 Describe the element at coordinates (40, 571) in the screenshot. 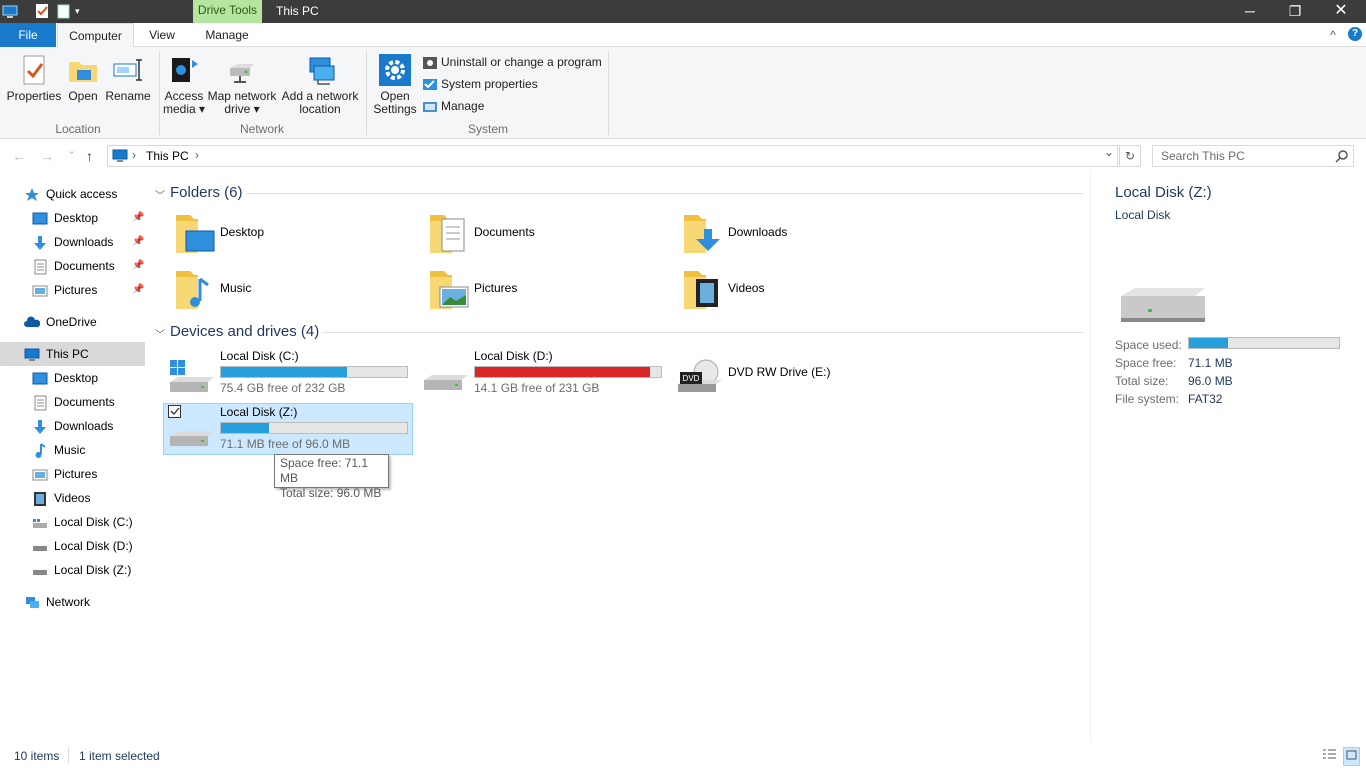

I see `drive-icon` at that location.